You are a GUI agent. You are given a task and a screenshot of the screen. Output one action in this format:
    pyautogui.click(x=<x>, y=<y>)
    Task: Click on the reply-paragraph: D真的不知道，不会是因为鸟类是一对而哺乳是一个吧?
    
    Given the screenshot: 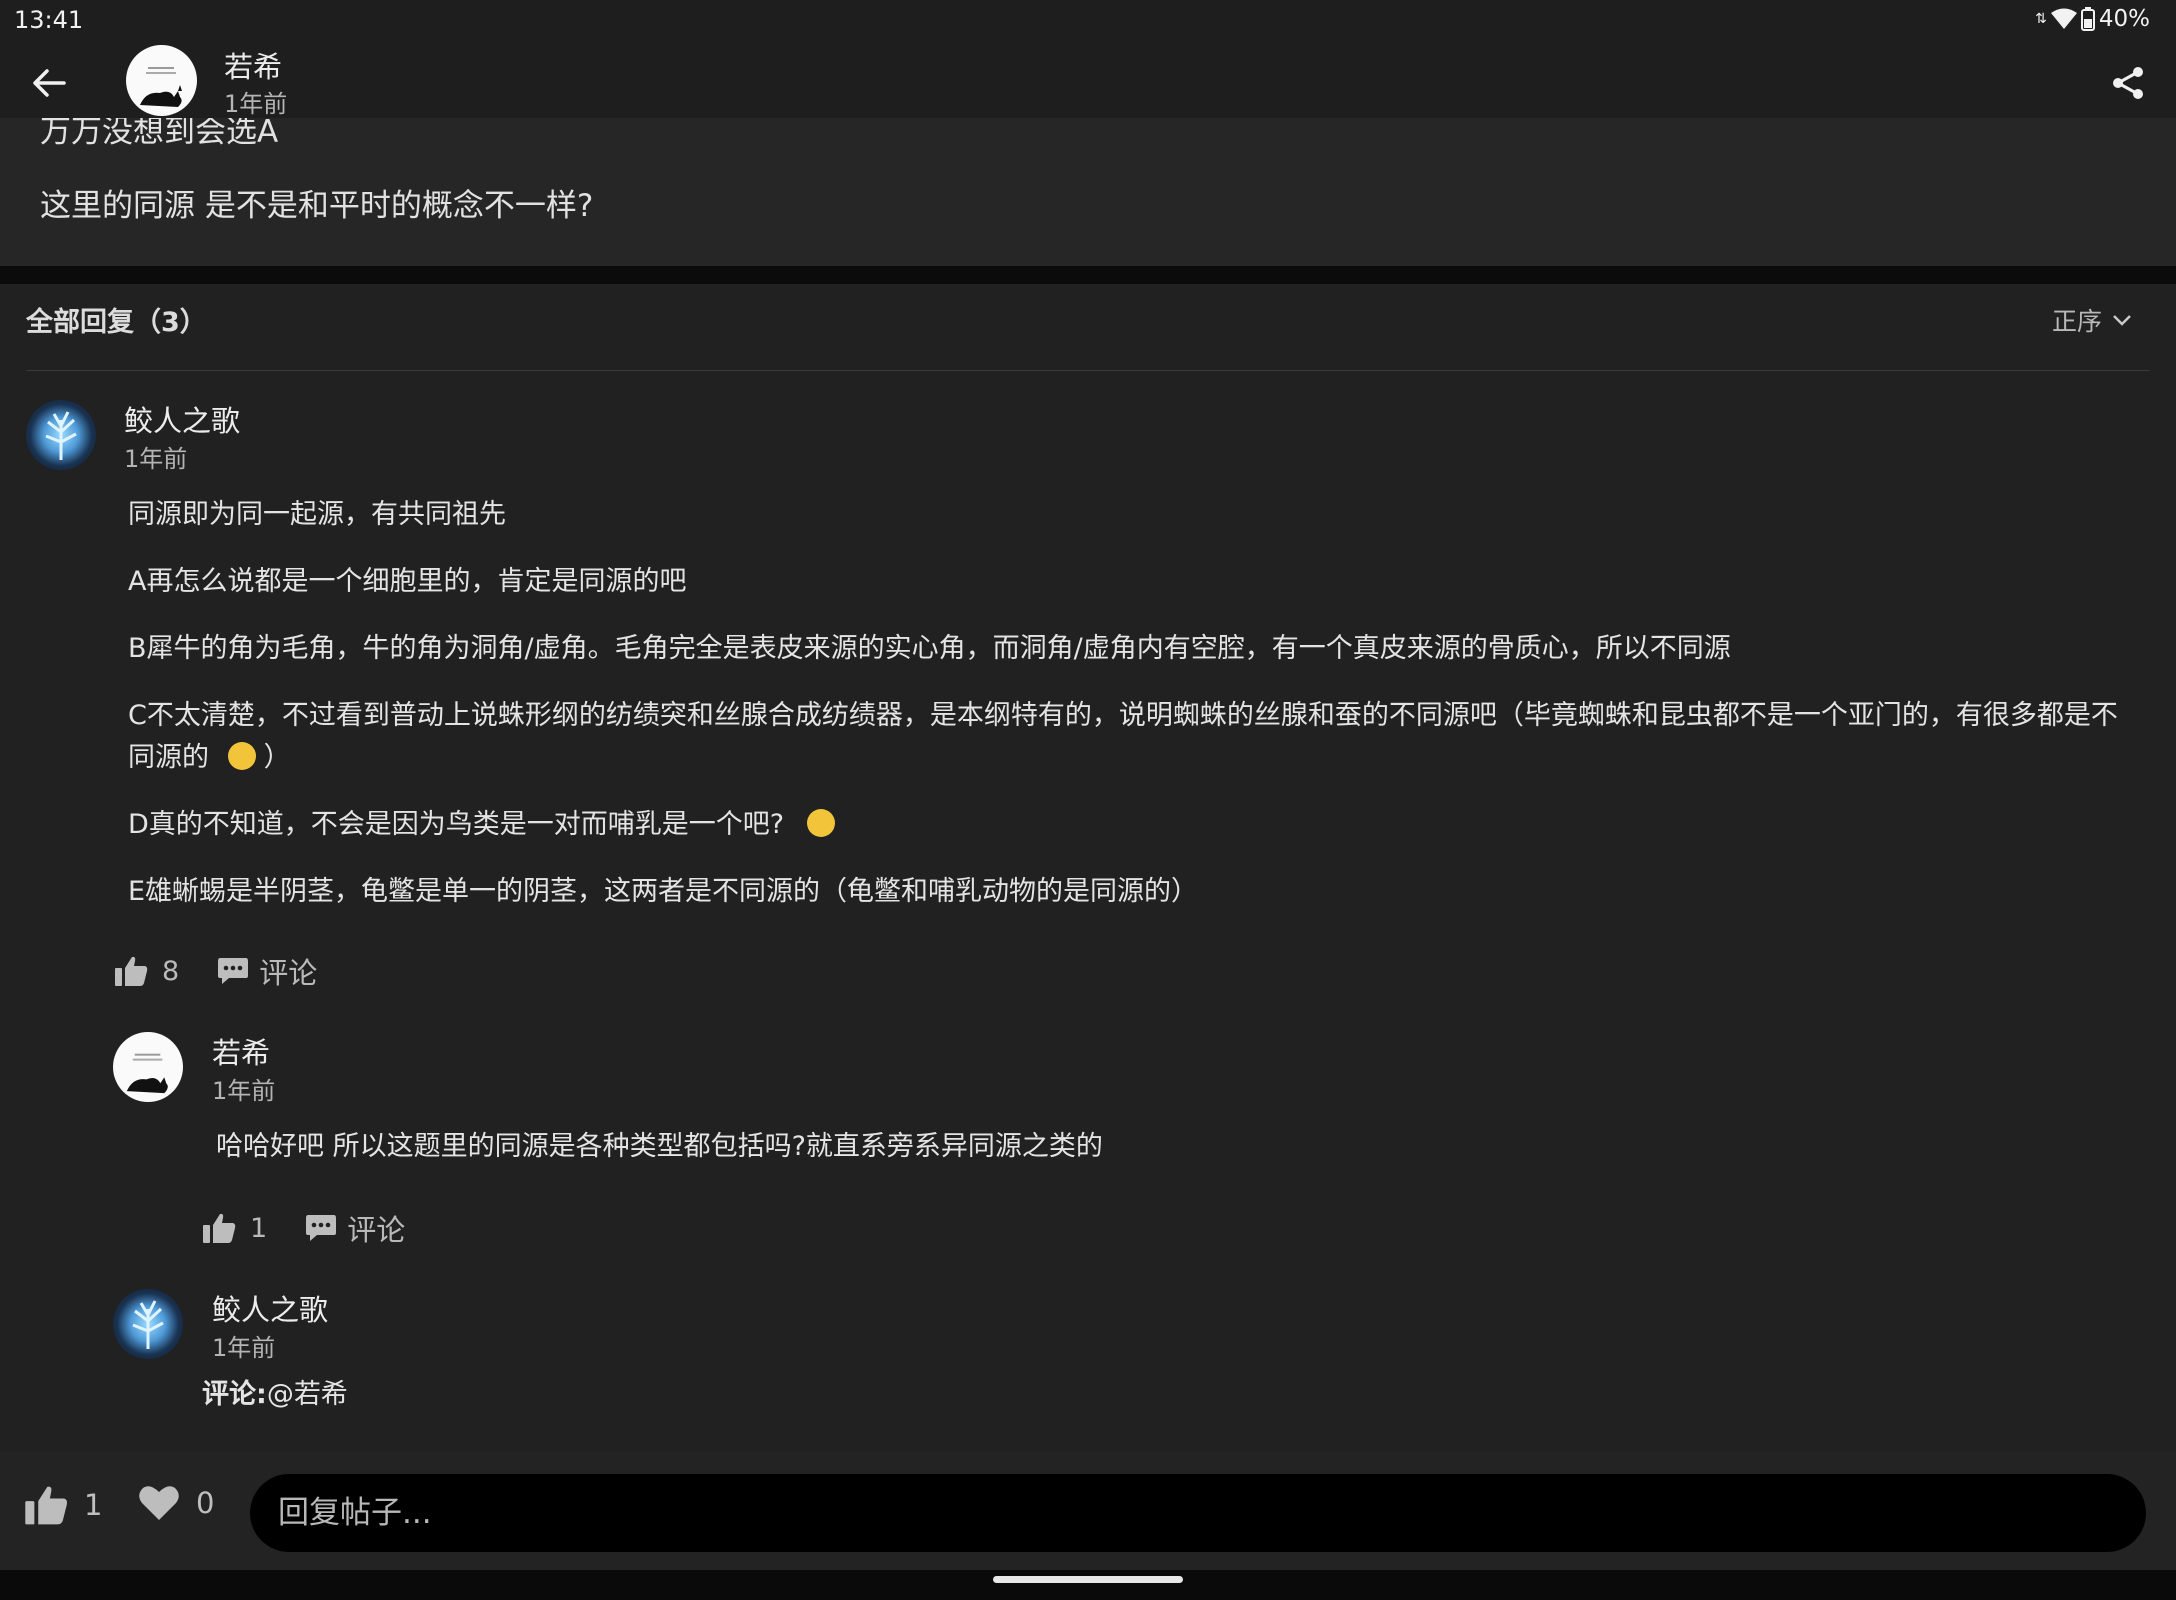 What is the action you would take?
    pyautogui.click(x=481, y=825)
    